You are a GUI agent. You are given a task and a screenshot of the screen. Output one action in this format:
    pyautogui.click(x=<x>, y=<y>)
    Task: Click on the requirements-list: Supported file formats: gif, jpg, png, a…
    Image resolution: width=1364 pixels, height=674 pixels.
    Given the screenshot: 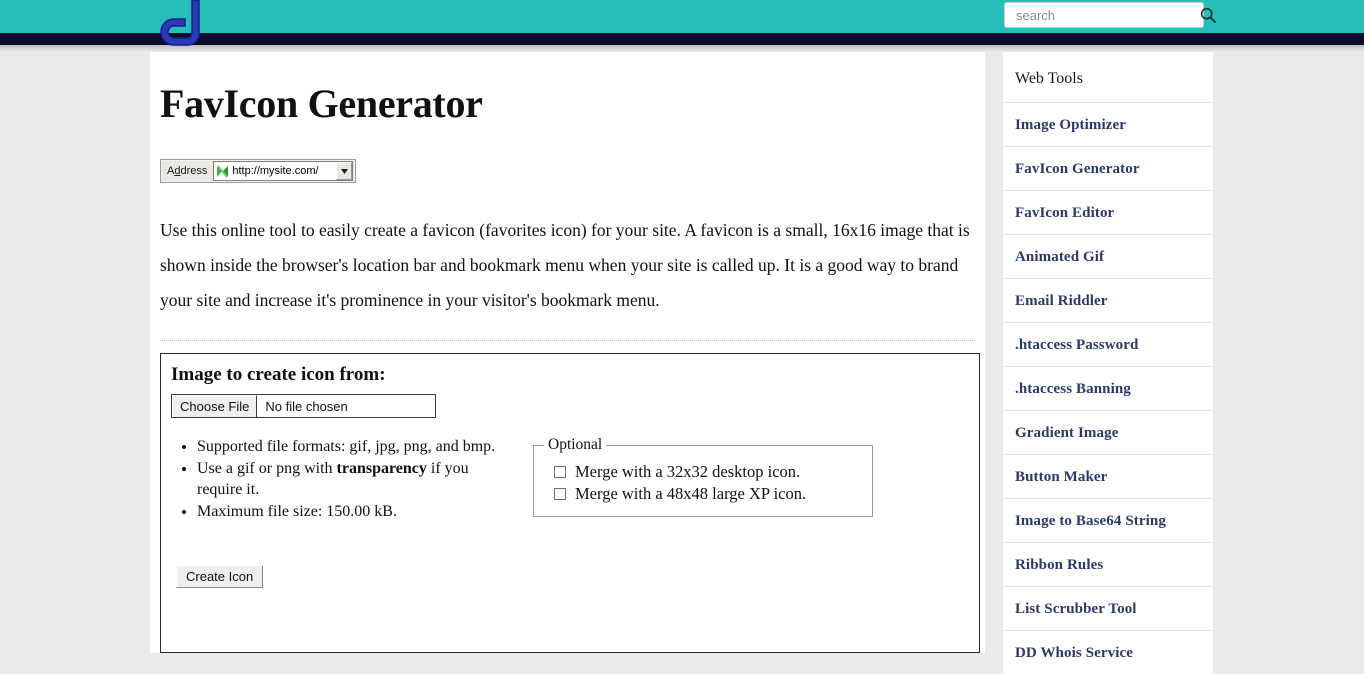 What is the action you would take?
    pyautogui.click(x=341, y=479)
    